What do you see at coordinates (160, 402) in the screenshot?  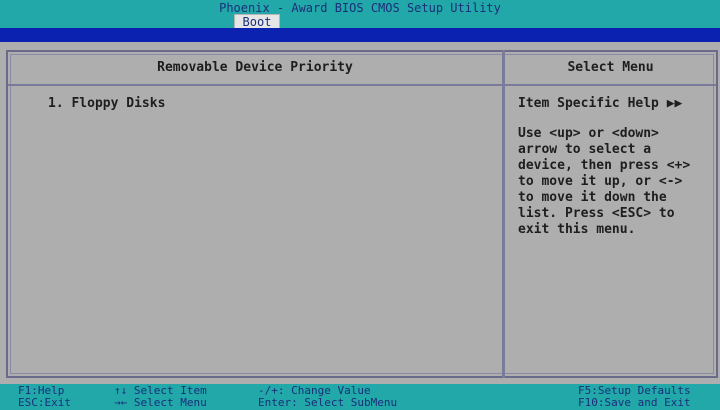 I see `hint-select-menu: →← Select Menu` at bounding box center [160, 402].